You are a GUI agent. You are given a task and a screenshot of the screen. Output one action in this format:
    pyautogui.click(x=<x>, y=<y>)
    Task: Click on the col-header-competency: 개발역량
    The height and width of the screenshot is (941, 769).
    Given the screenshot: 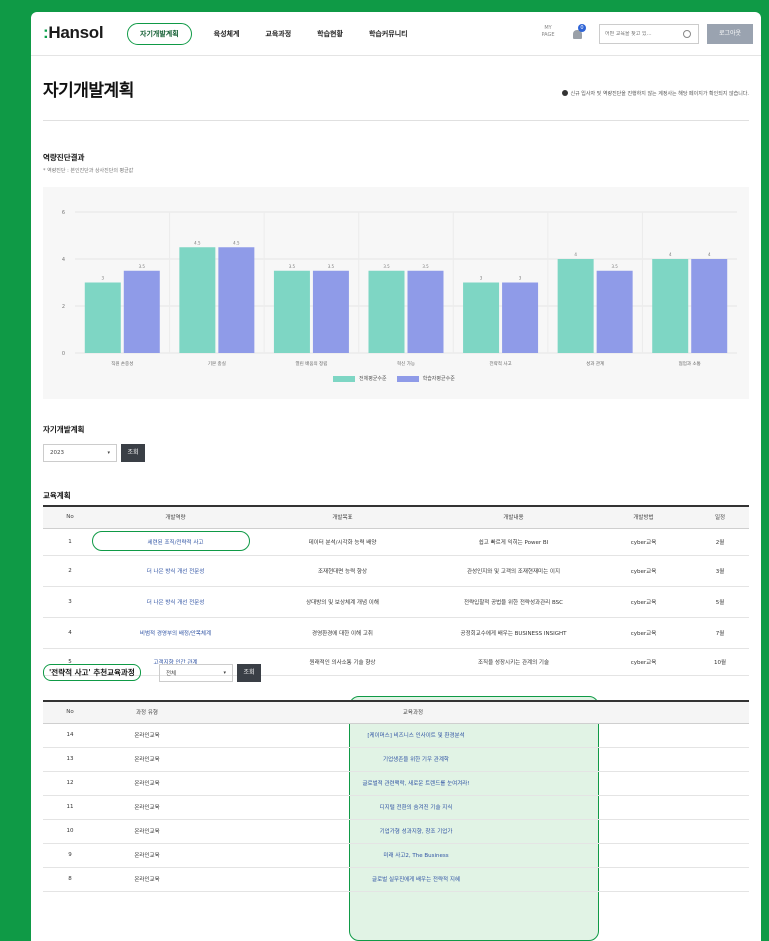 What is the action you would take?
    pyautogui.click(x=175, y=517)
    